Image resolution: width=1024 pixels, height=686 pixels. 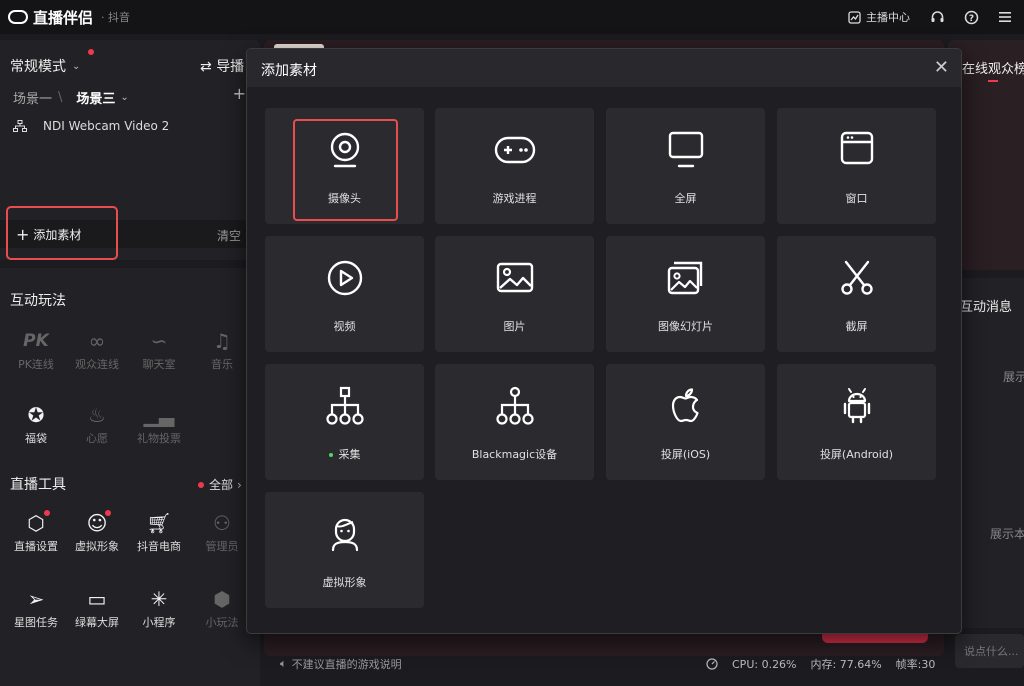 What do you see at coordinates (36, 415) in the screenshot?
I see `bag-icon: ✪` at bounding box center [36, 415].